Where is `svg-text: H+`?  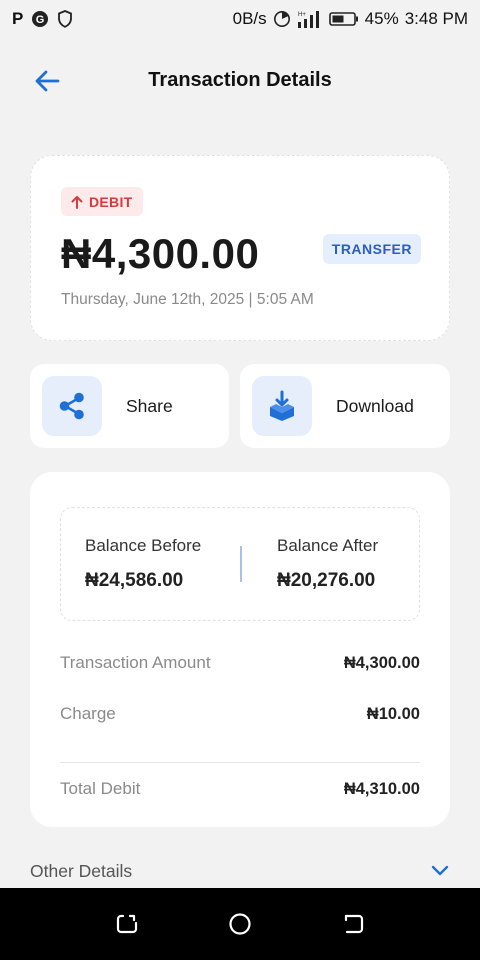
svg-text: H+ is located at coordinates (302, 15).